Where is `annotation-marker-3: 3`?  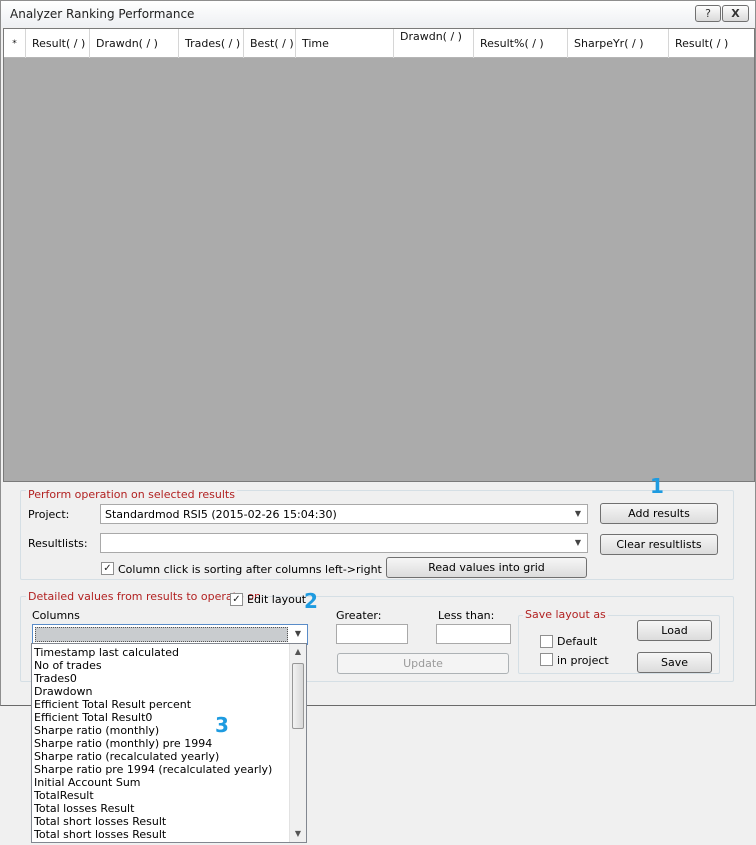
annotation-marker-3: 3 is located at coordinates (222, 725).